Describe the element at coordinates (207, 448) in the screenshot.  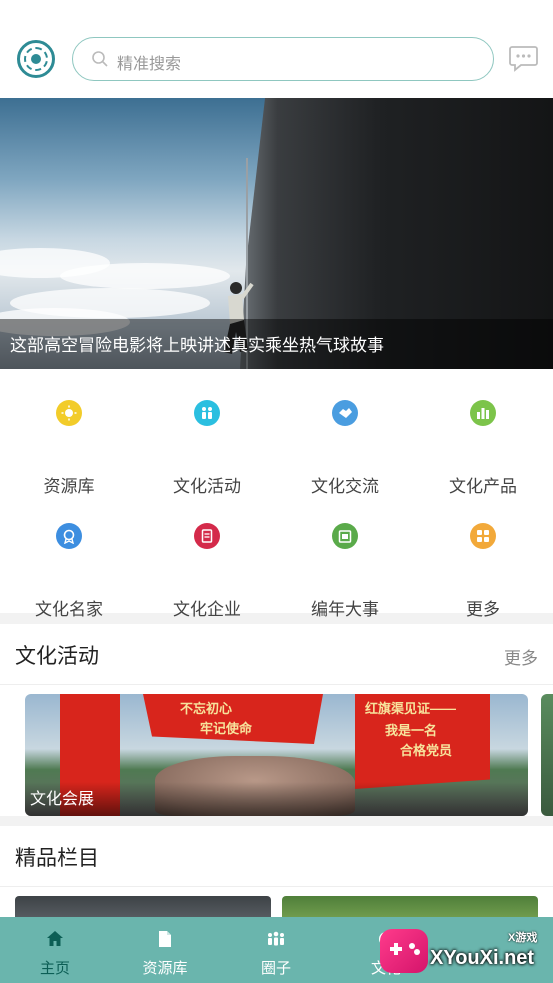
I see `category-culture-activities: 文化活动` at that location.